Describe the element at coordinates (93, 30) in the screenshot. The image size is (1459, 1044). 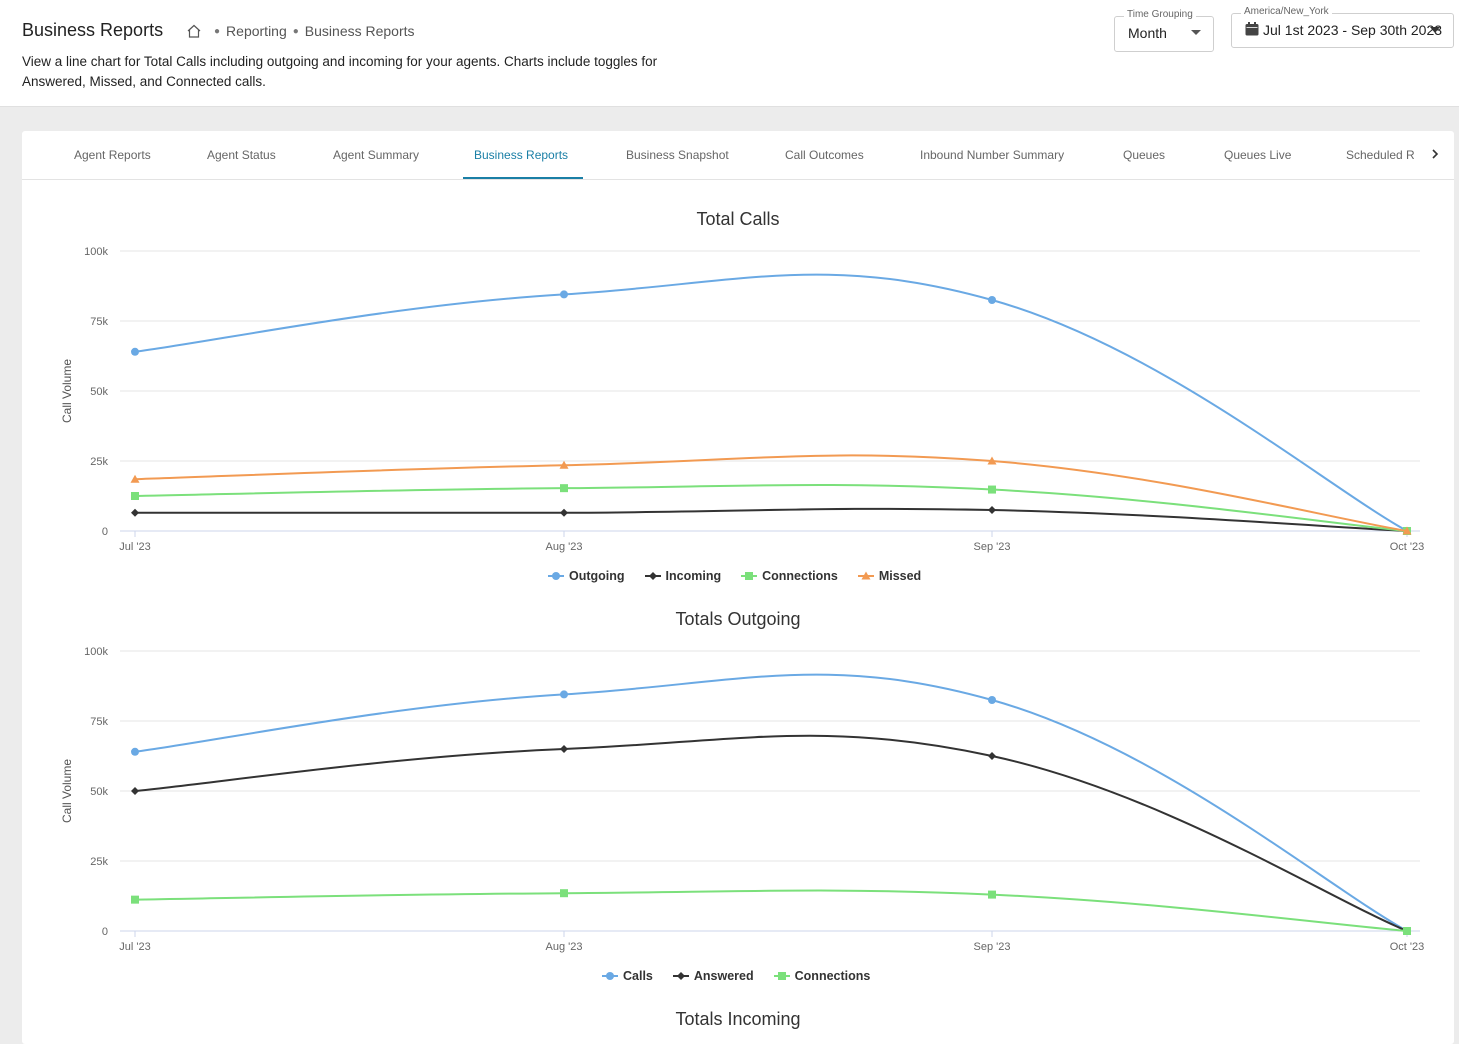
I see `page-title: Business Reports` at that location.